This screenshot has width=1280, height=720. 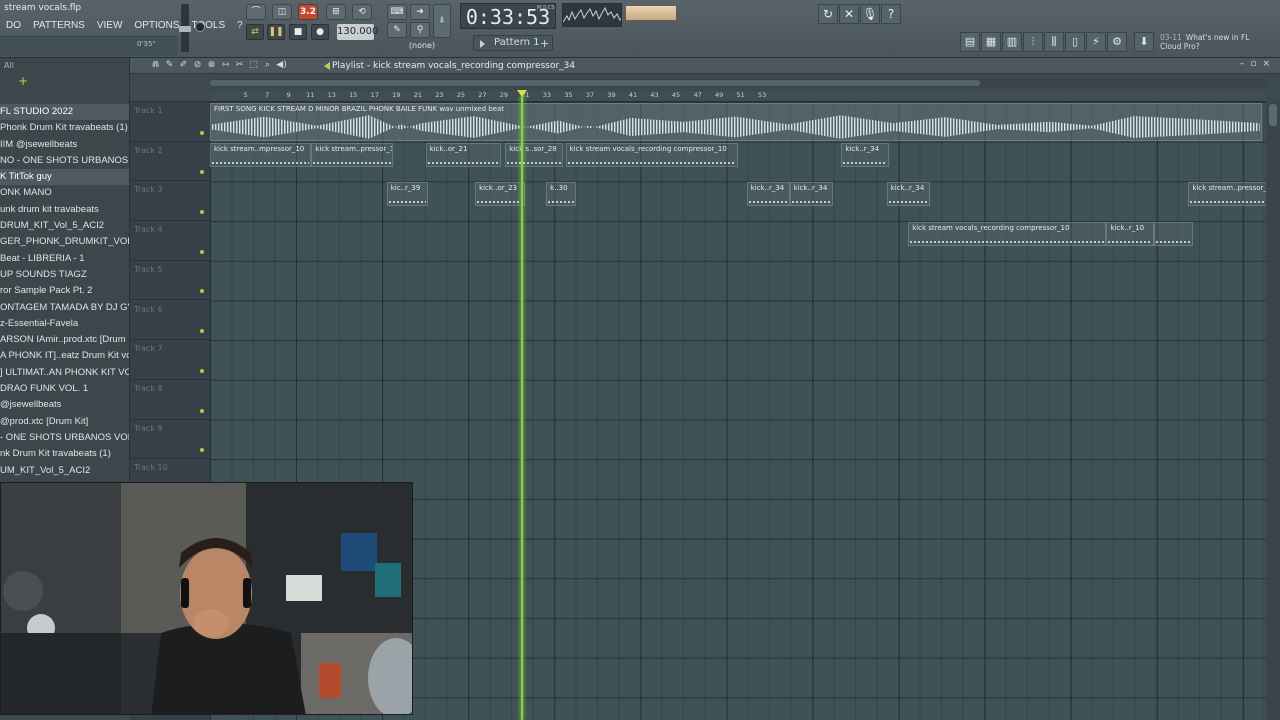 I want to click on track-header: Track 1, so click(x=170, y=122).